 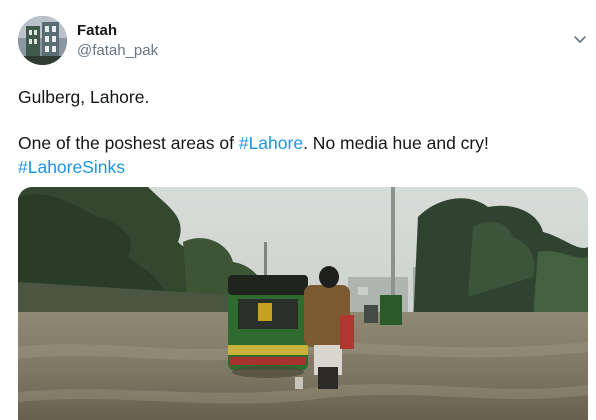 What do you see at coordinates (396, 143) in the screenshot?
I see `tweet-text: . No media hue and cry!` at bounding box center [396, 143].